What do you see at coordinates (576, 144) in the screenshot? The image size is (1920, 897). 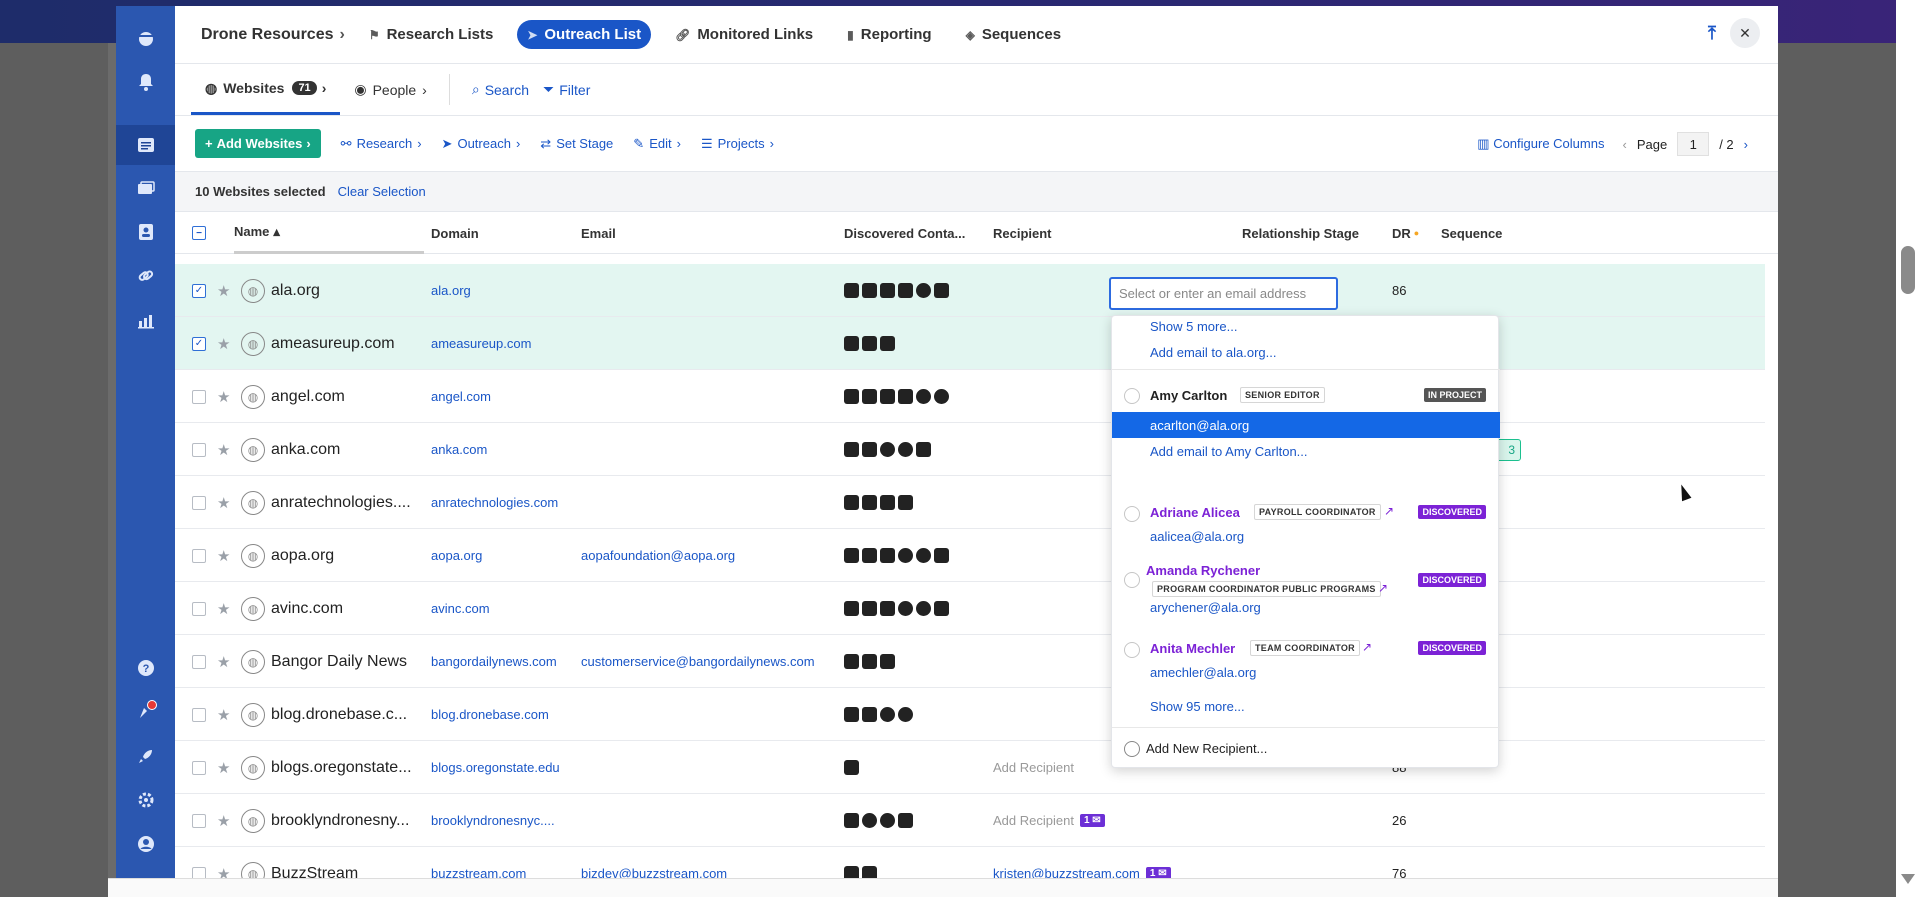 I see `set-stage-button: ⇄ Set Stage` at bounding box center [576, 144].